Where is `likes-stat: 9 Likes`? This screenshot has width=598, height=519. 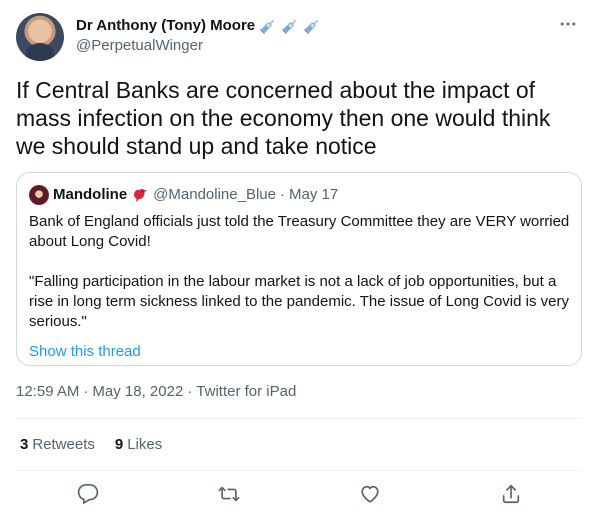 likes-stat: 9 Likes is located at coordinates (138, 445).